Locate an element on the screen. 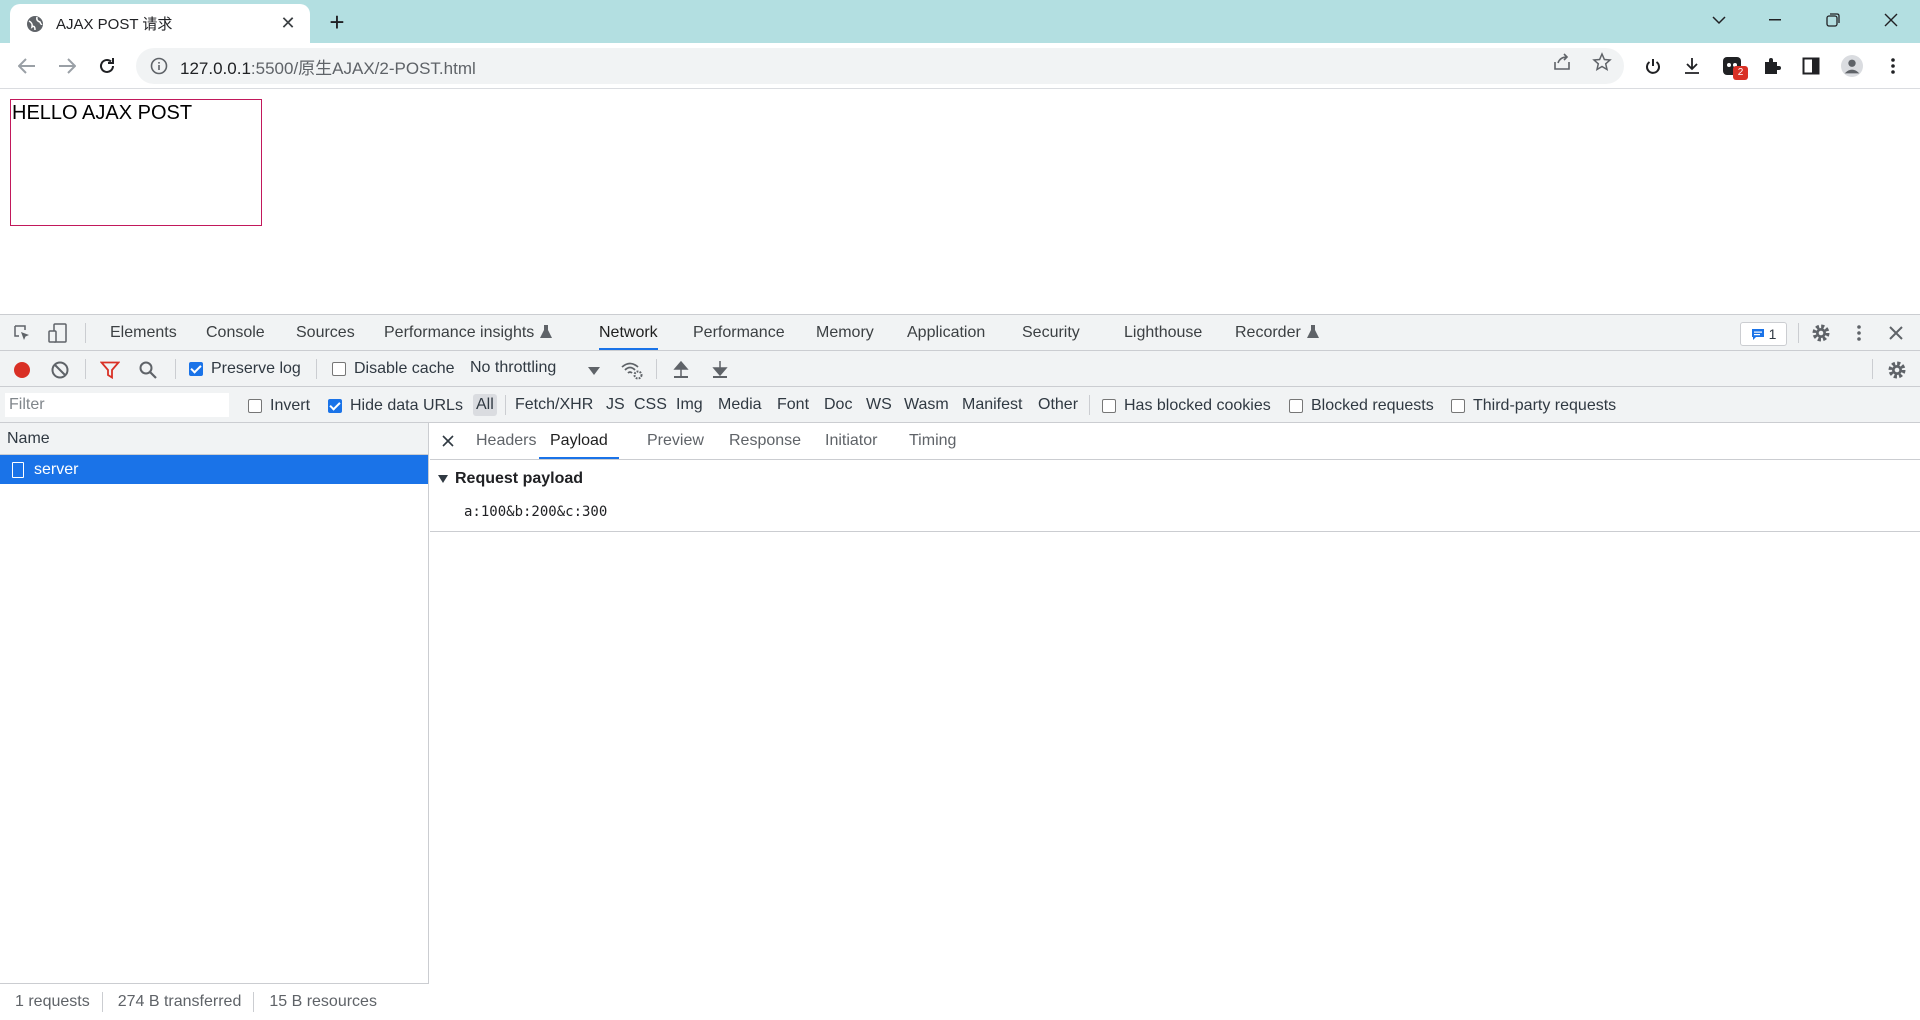 This screenshot has height=1020, width=1920. filter-type-other: Other is located at coordinates (1058, 405).